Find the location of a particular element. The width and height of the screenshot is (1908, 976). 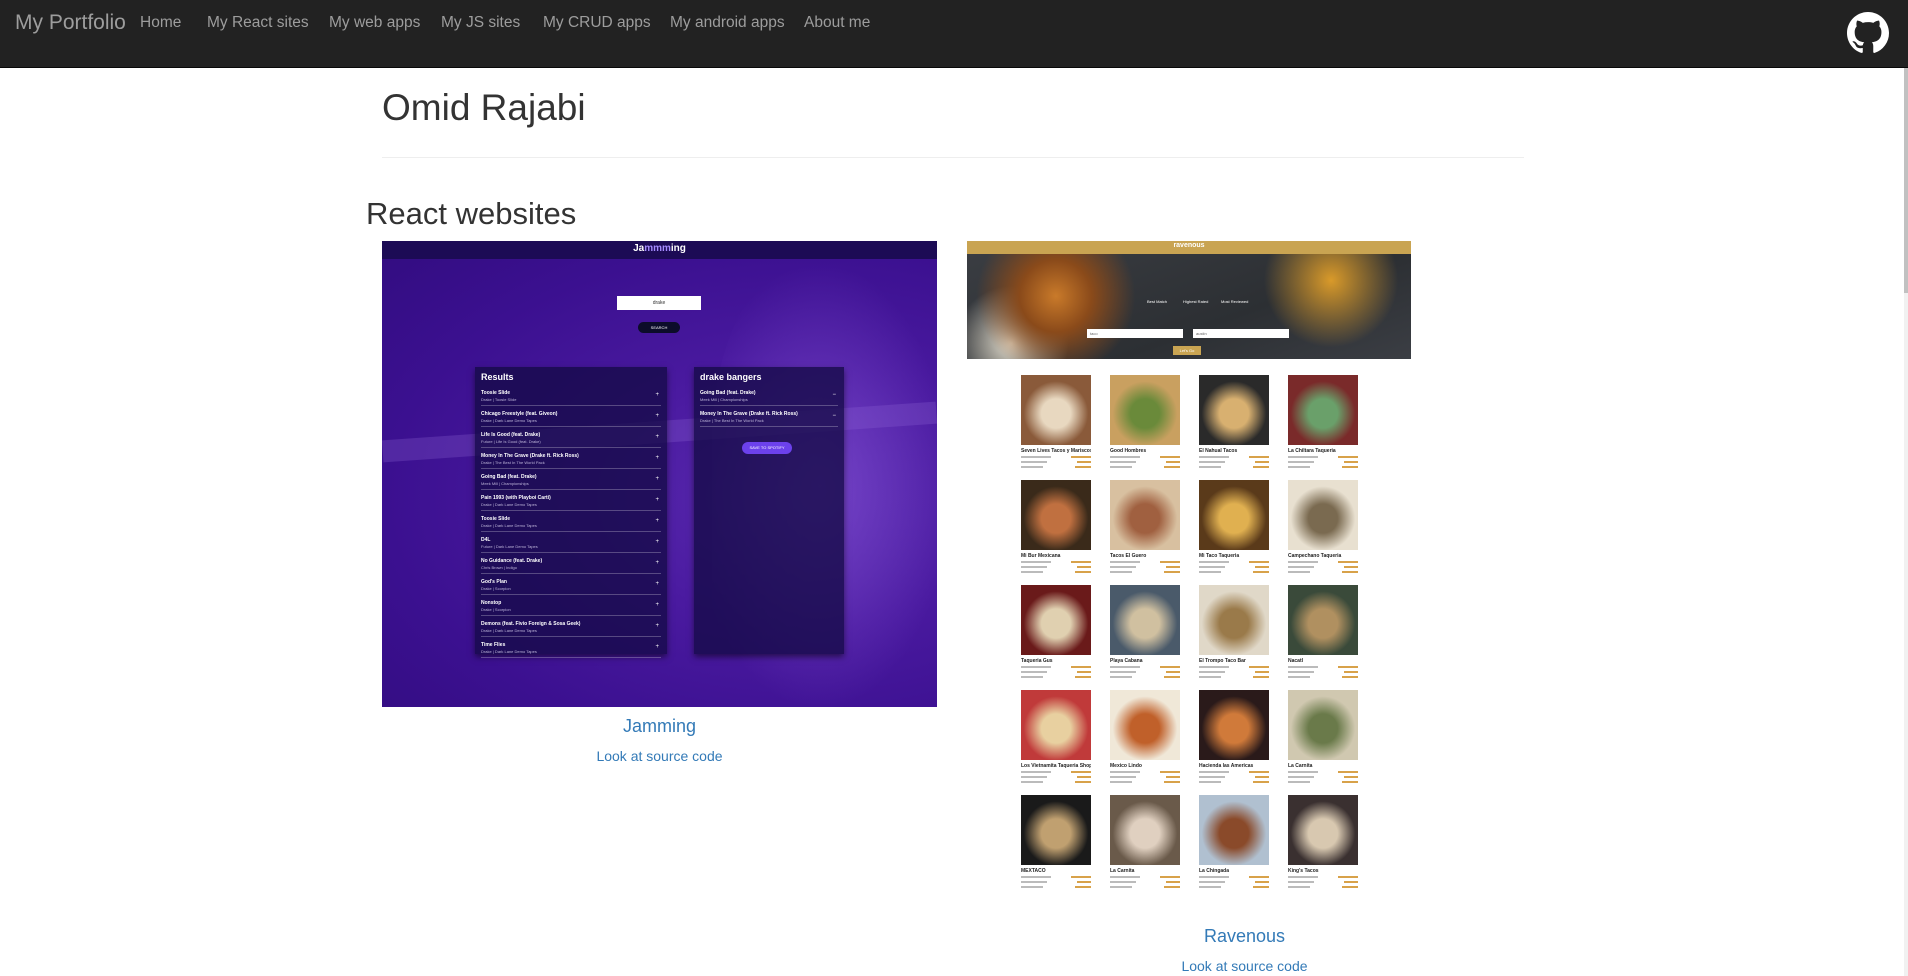

business-name: MEXTACO is located at coordinates (1033, 871).